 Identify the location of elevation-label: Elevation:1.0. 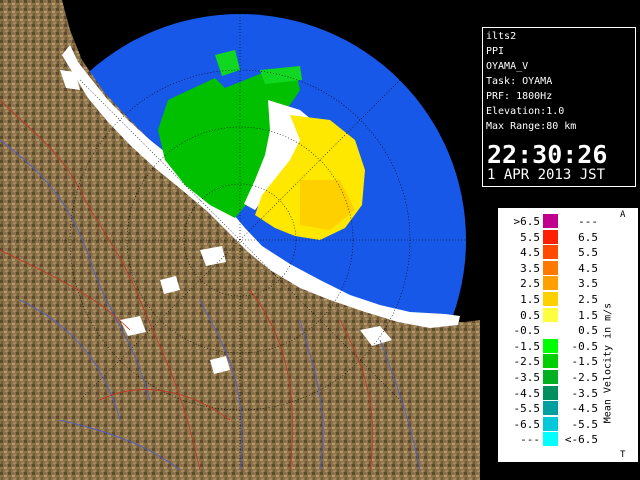
(525, 111).